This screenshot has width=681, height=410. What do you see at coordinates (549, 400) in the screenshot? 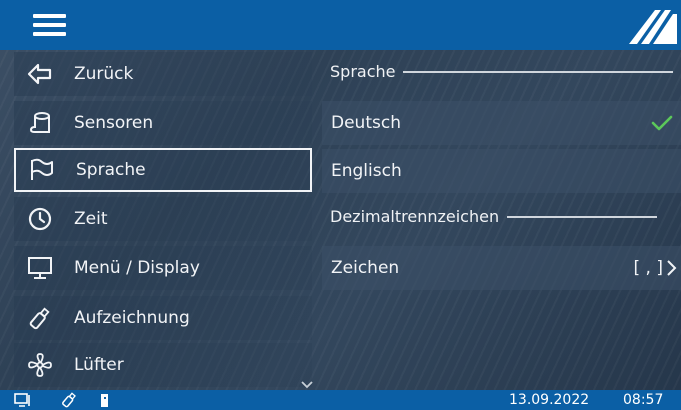
I see `status-date: 13.09.2022` at bounding box center [549, 400].